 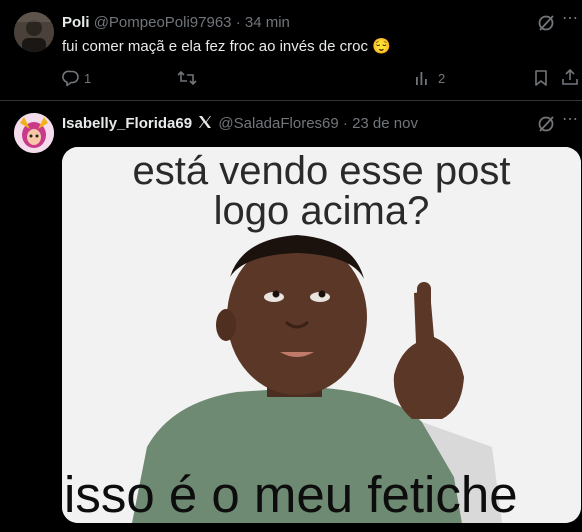 What do you see at coordinates (205, 122) in the screenshot?
I see `x-affiliate-badge` at bounding box center [205, 122].